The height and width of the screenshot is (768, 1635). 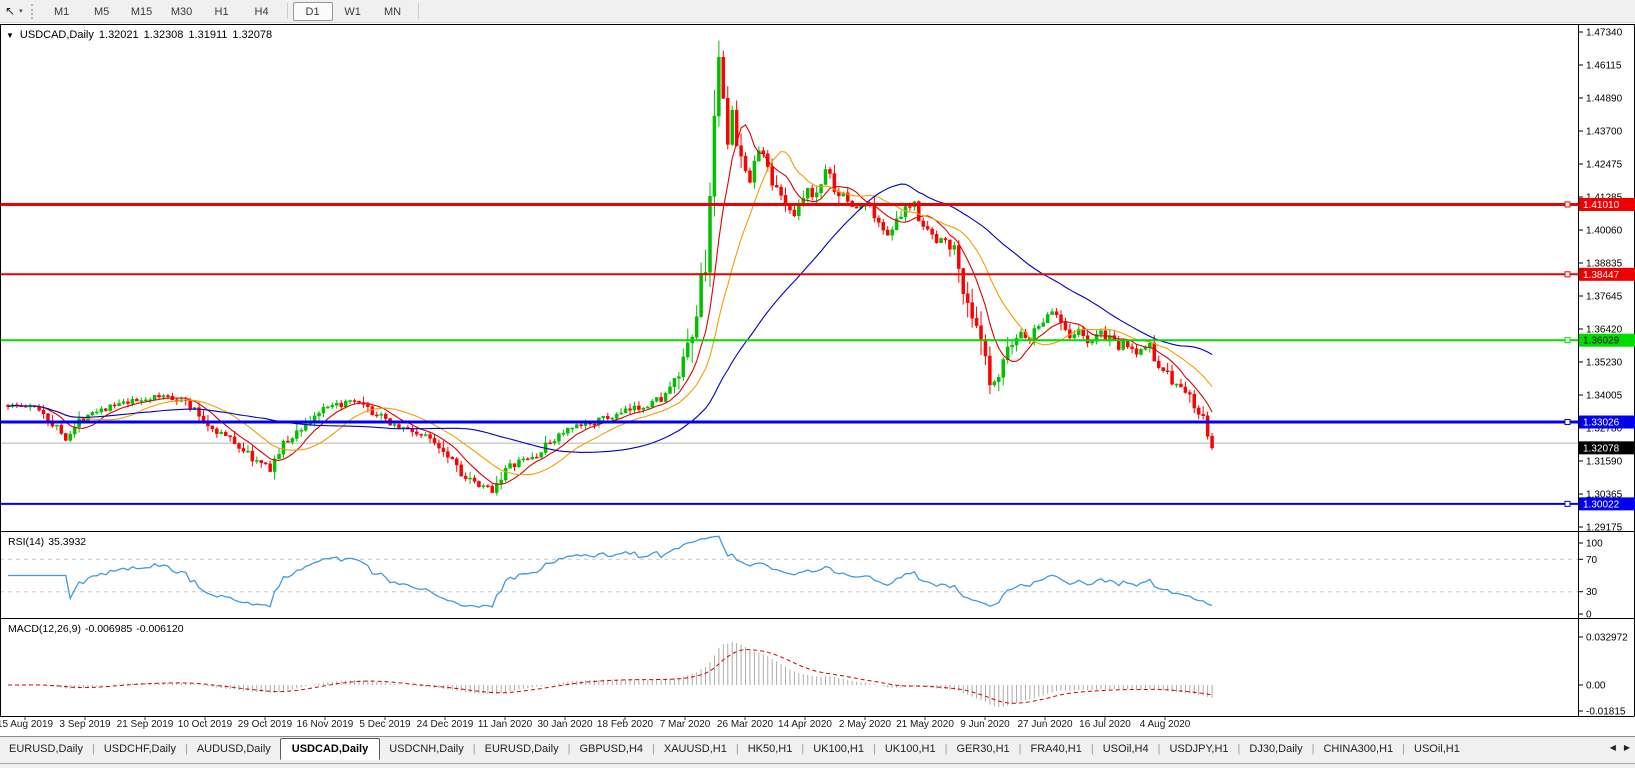 I want to click on date-label: 16 Nov 2019, so click(x=325, y=724).